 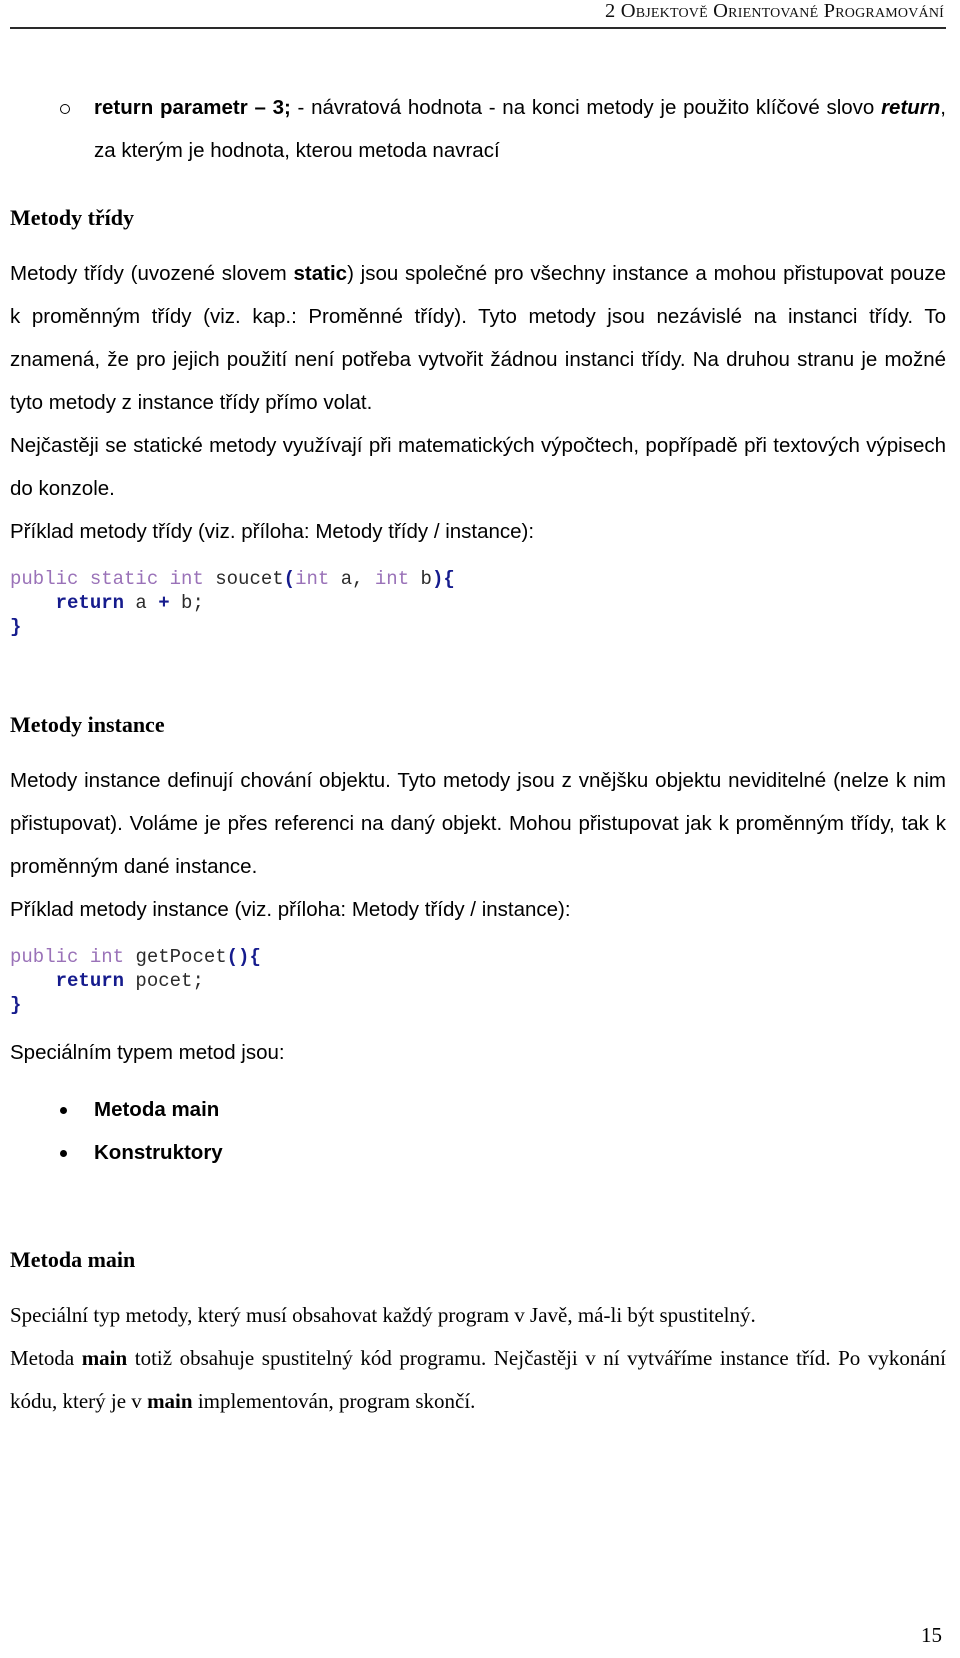 I want to click on heading-metody-tridy: Metody třídy, so click(x=72, y=217).